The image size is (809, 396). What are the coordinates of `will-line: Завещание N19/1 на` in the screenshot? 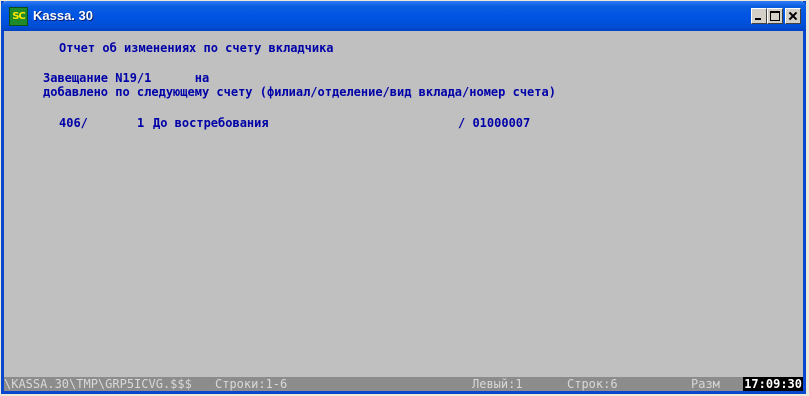 It's located at (126, 78).